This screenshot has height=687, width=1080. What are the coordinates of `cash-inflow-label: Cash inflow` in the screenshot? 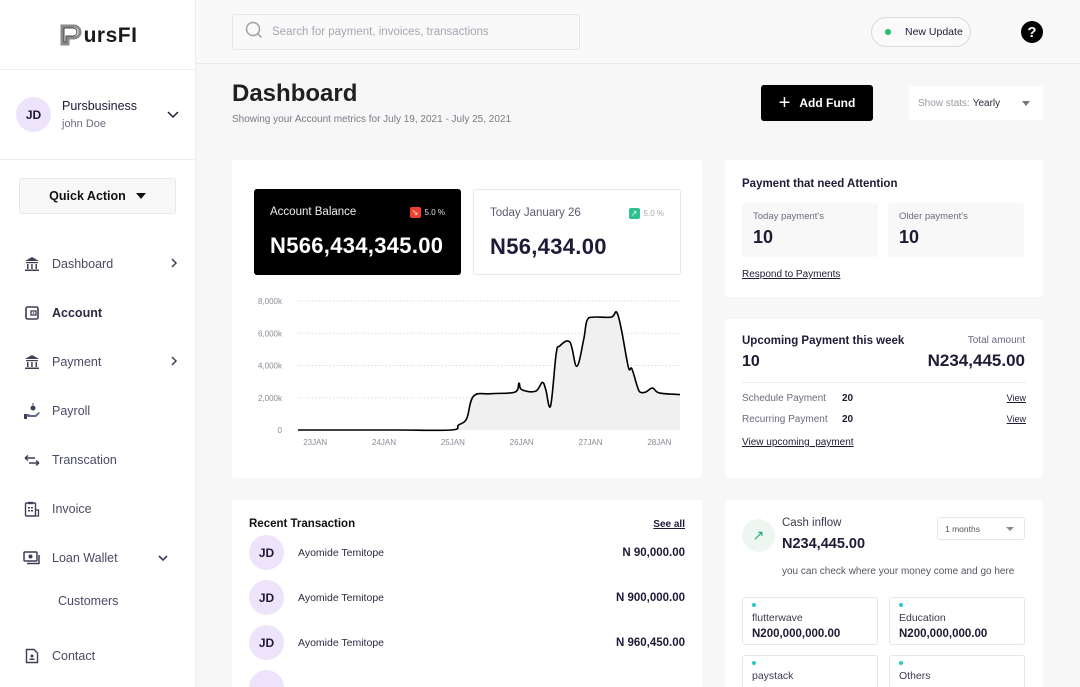 It's located at (812, 523).